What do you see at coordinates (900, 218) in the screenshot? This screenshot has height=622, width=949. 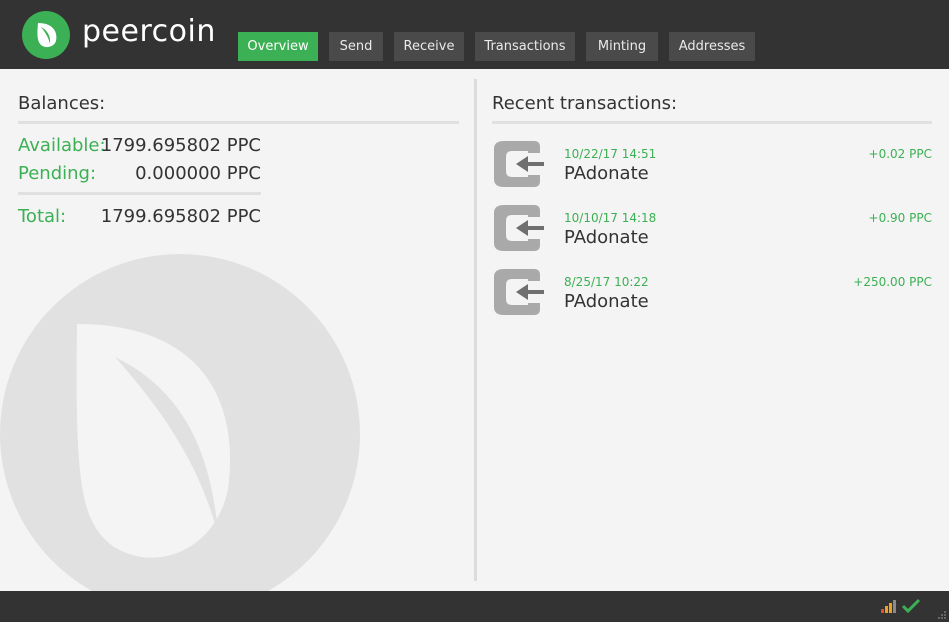 I see `transaction-amount: +0.90 PPC` at bounding box center [900, 218].